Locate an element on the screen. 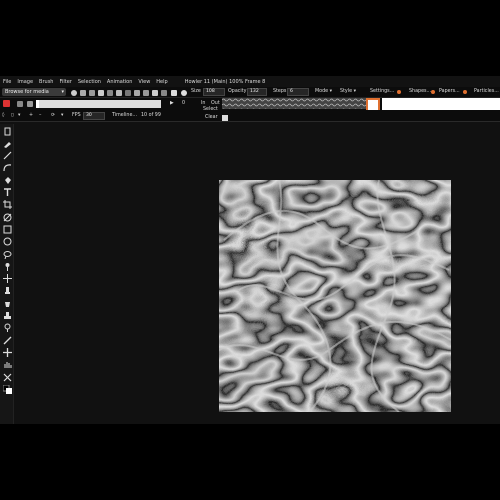 The image size is (500, 500). menu-selection: Selection is located at coordinates (89, 82).